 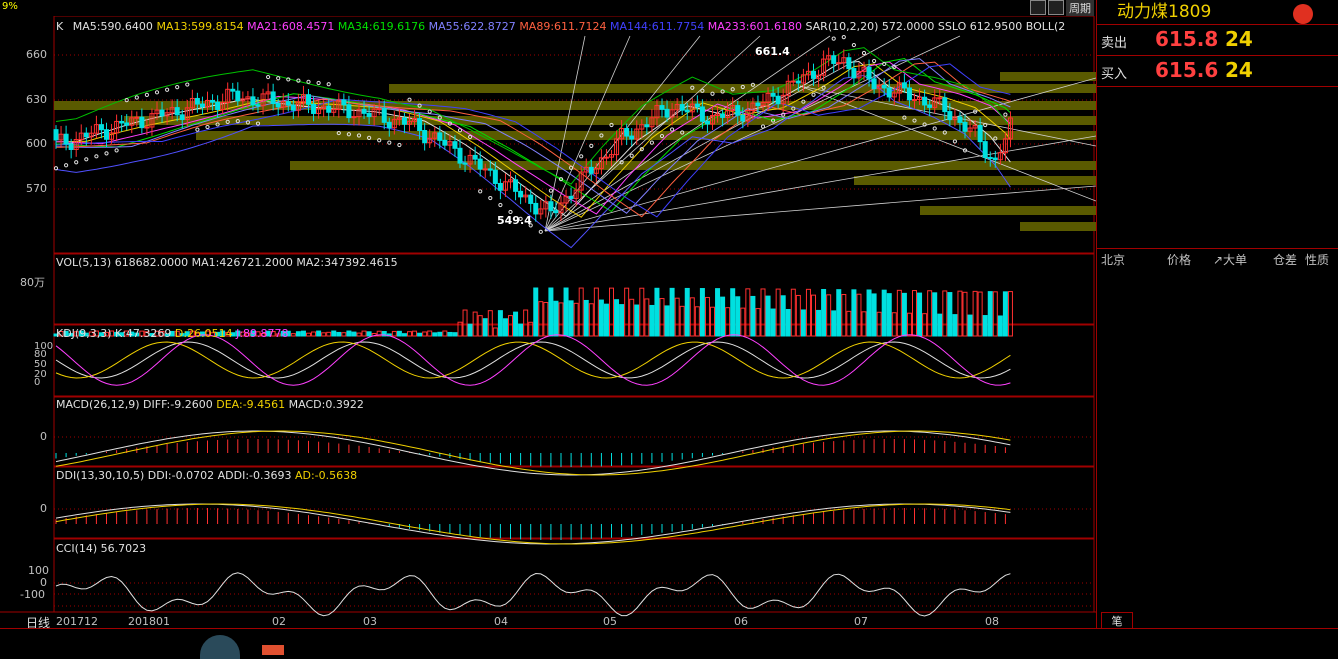 What do you see at coordinates (1217, 40) in the screenshot?
I see `sell-row: 卖出 615.8 24` at bounding box center [1217, 40].